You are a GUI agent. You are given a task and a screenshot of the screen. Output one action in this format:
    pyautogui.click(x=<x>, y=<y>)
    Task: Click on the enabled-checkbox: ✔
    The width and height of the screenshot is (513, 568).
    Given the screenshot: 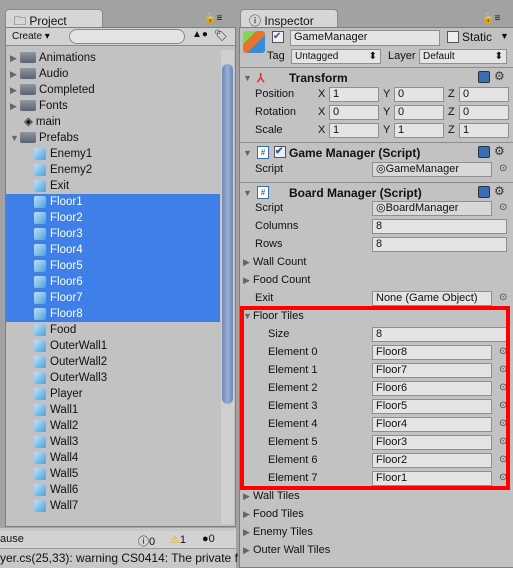 What is the action you would take?
    pyautogui.click(x=280, y=152)
    